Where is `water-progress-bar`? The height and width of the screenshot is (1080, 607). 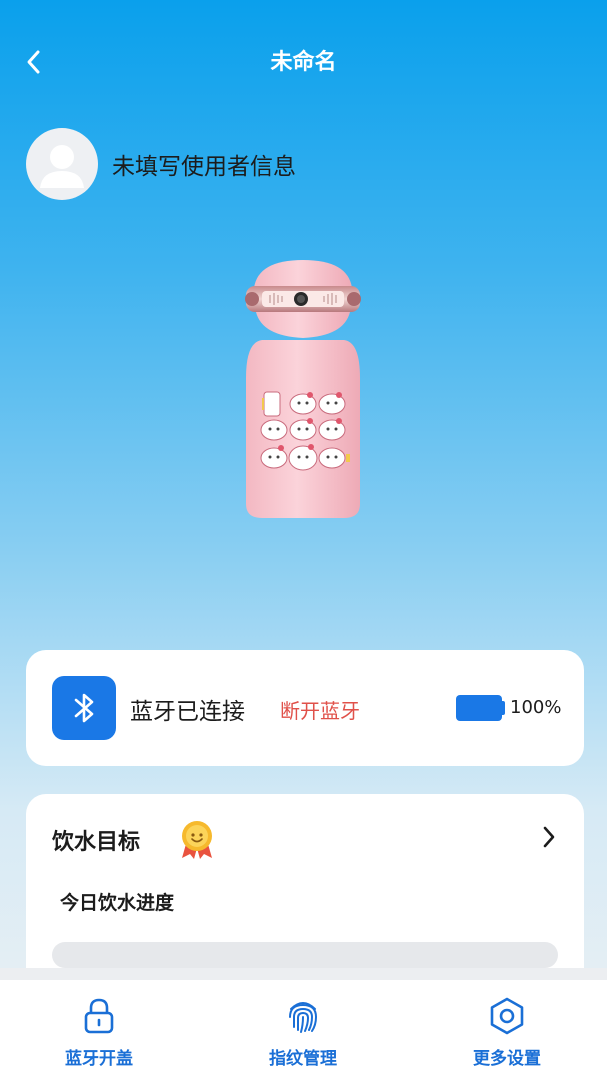 water-progress-bar is located at coordinates (305, 955).